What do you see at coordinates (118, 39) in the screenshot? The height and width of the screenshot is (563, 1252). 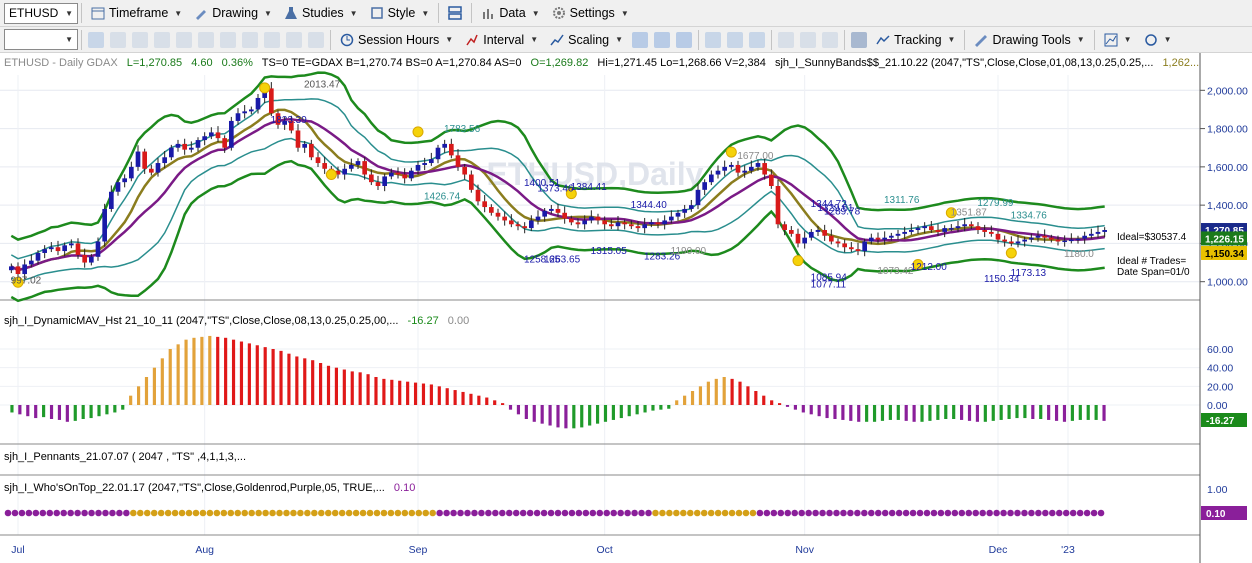 I see `crosshair-icon` at bounding box center [118, 39].